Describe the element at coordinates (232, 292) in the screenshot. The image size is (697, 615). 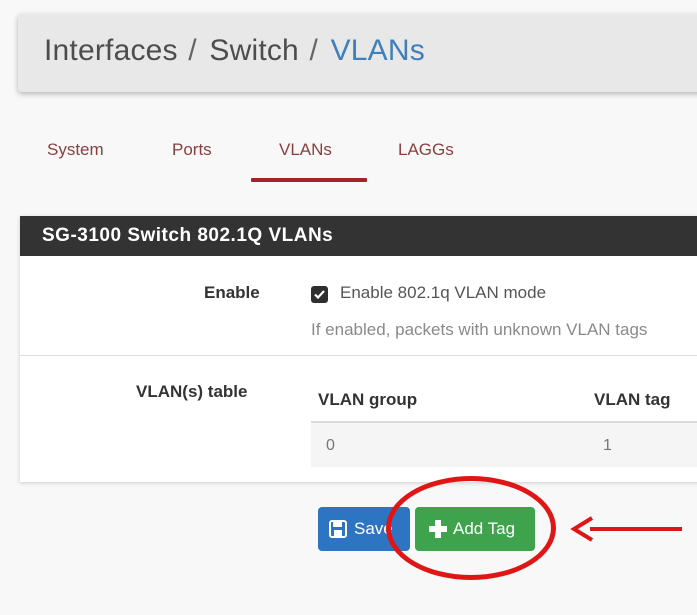
I see `enable-label: Enable` at that location.